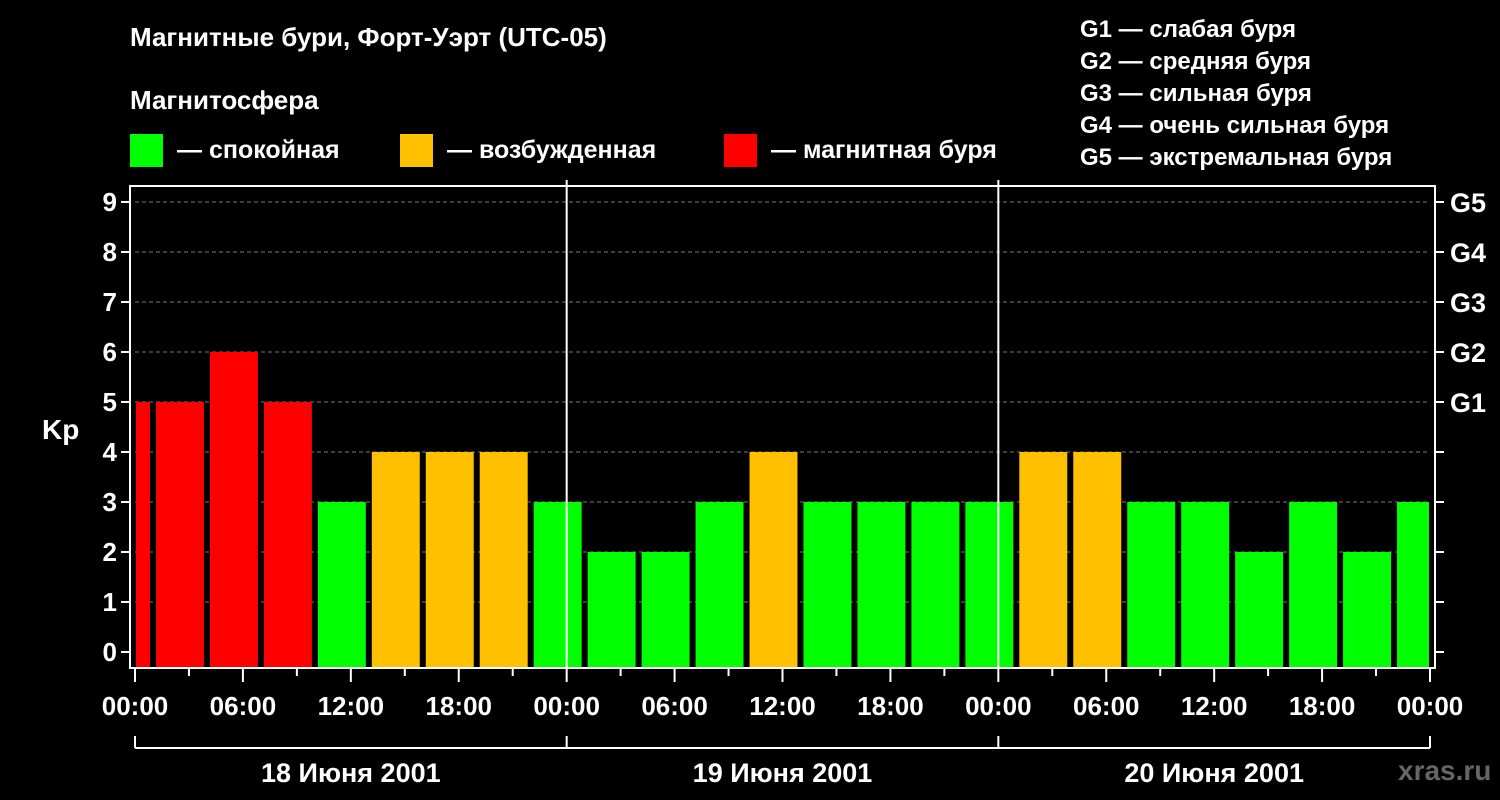 The width and height of the screenshot is (1500, 800). I want to click on y-tick-label: 5, so click(110, 402).